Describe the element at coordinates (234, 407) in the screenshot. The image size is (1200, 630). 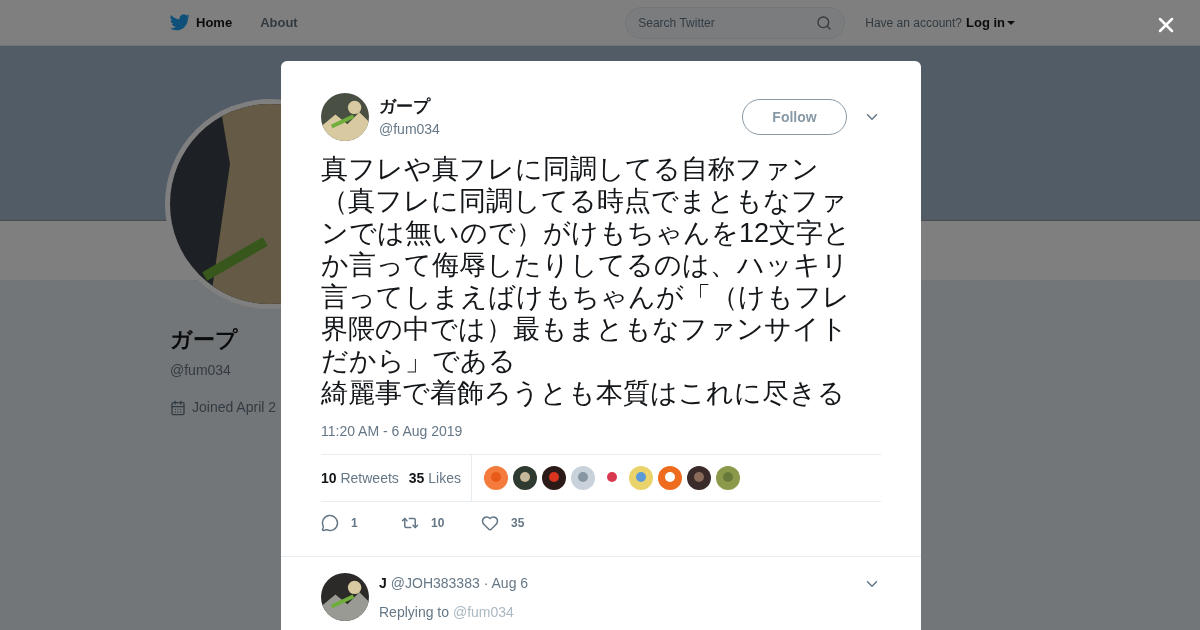
I see `joined-date: Joined April 2` at that location.